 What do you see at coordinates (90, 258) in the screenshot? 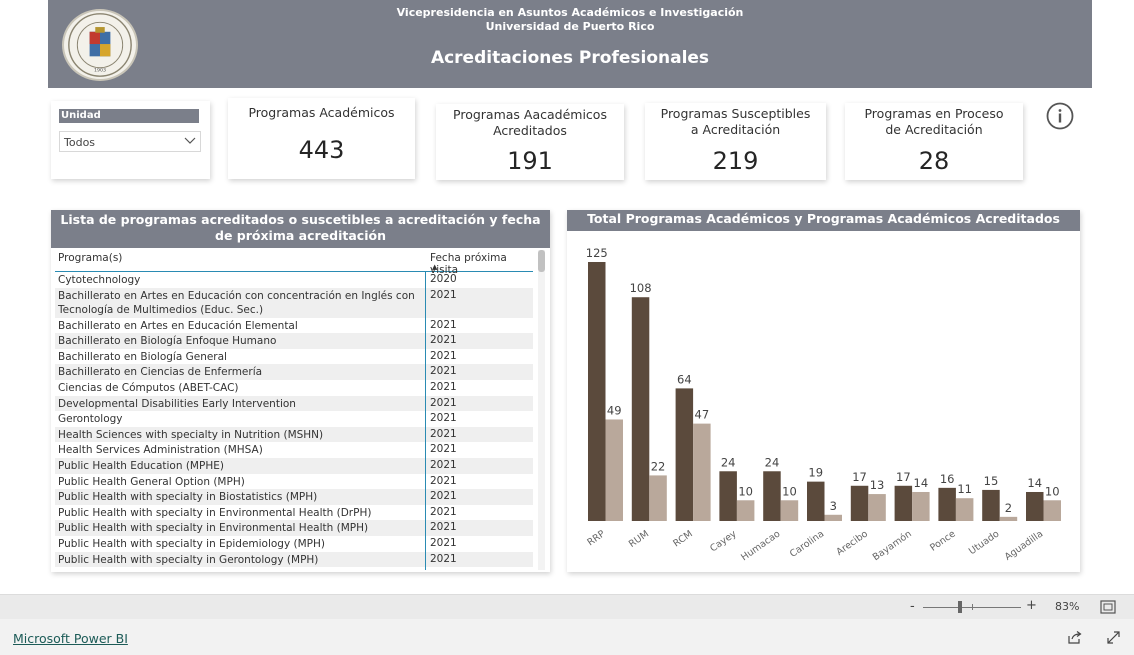
I see `column-header-programa: Programa(s)` at bounding box center [90, 258].